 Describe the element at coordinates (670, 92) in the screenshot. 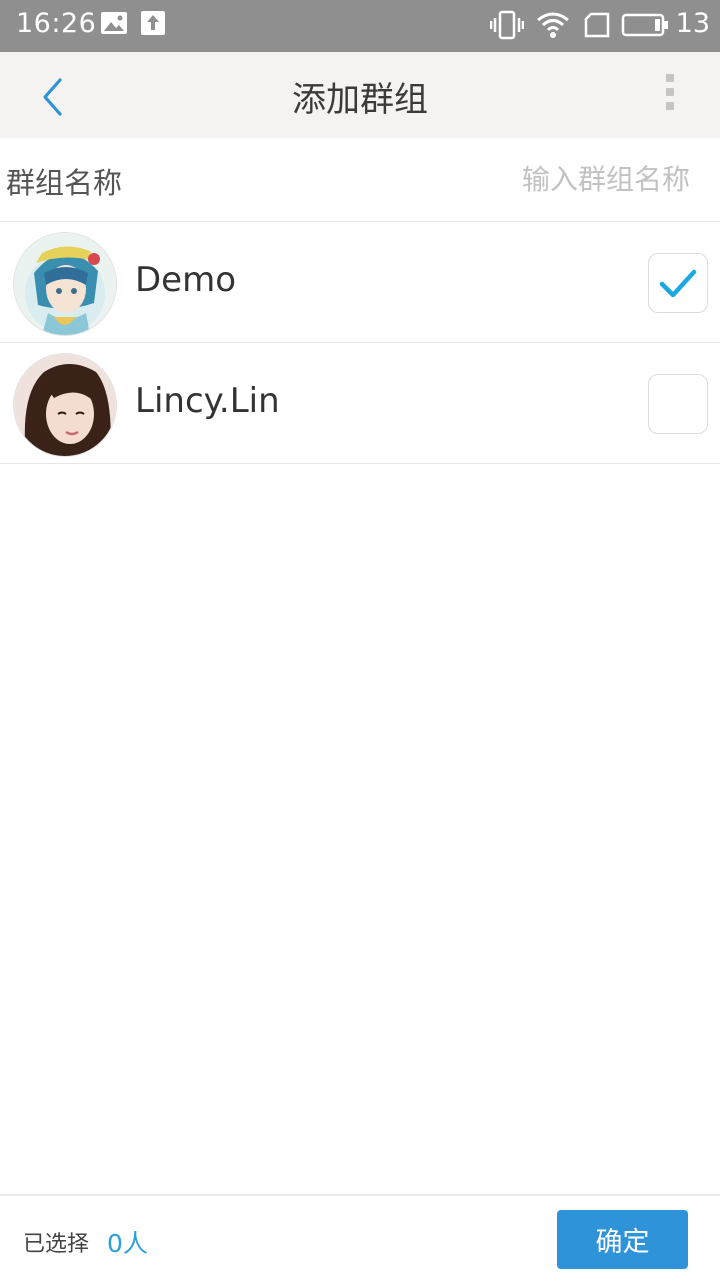

I see `more-vertical-icon` at that location.